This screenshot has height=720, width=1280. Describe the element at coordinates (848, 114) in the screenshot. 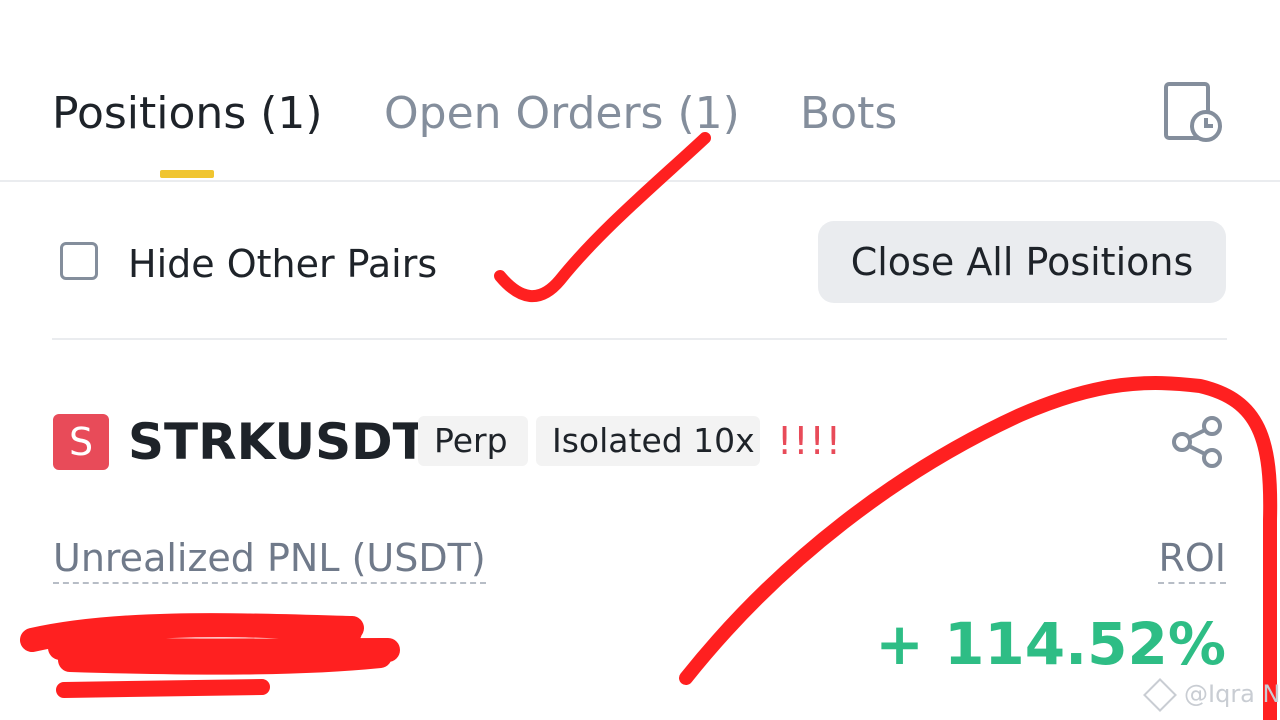

I see `tab-bots: Bots` at that location.